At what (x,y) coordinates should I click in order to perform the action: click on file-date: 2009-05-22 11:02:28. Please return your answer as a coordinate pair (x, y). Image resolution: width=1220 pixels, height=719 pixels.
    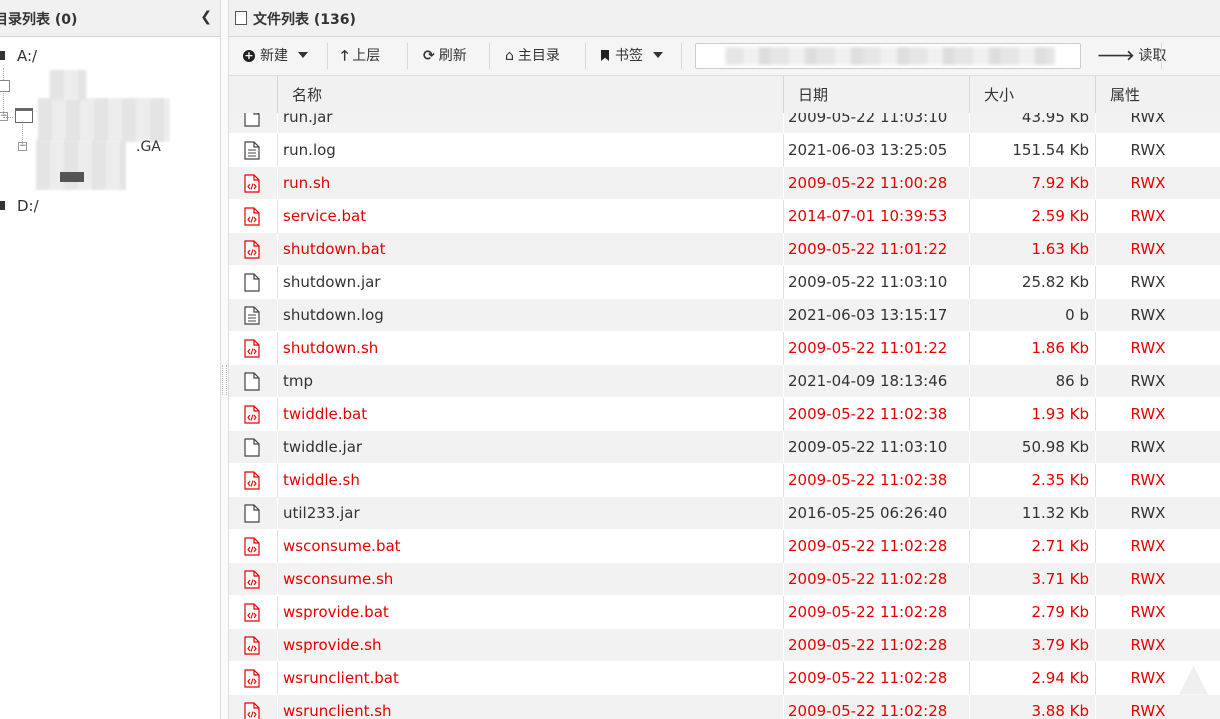
    Looking at the image, I should click on (868, 546).